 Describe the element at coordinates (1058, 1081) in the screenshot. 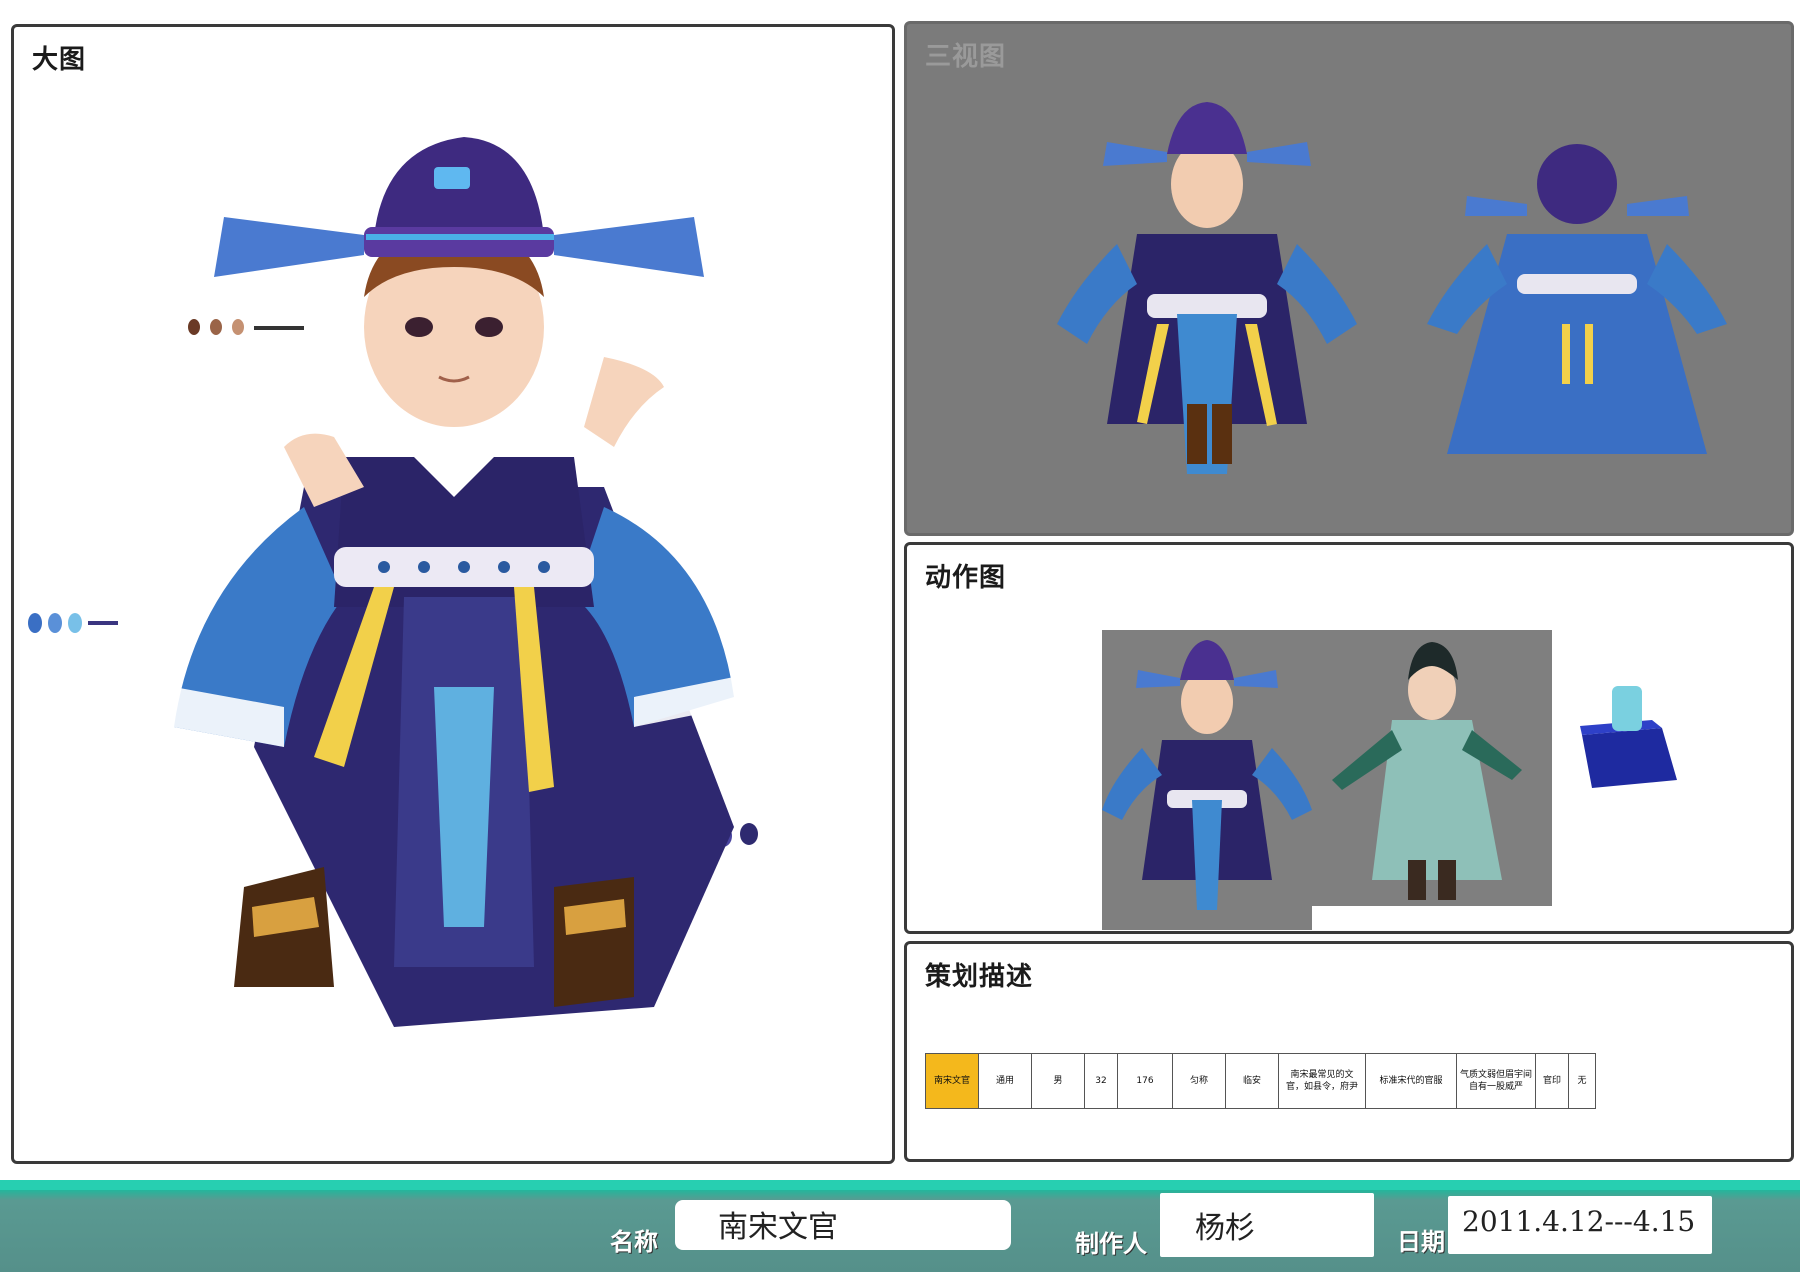

I see `table-cell: 男` at that location.